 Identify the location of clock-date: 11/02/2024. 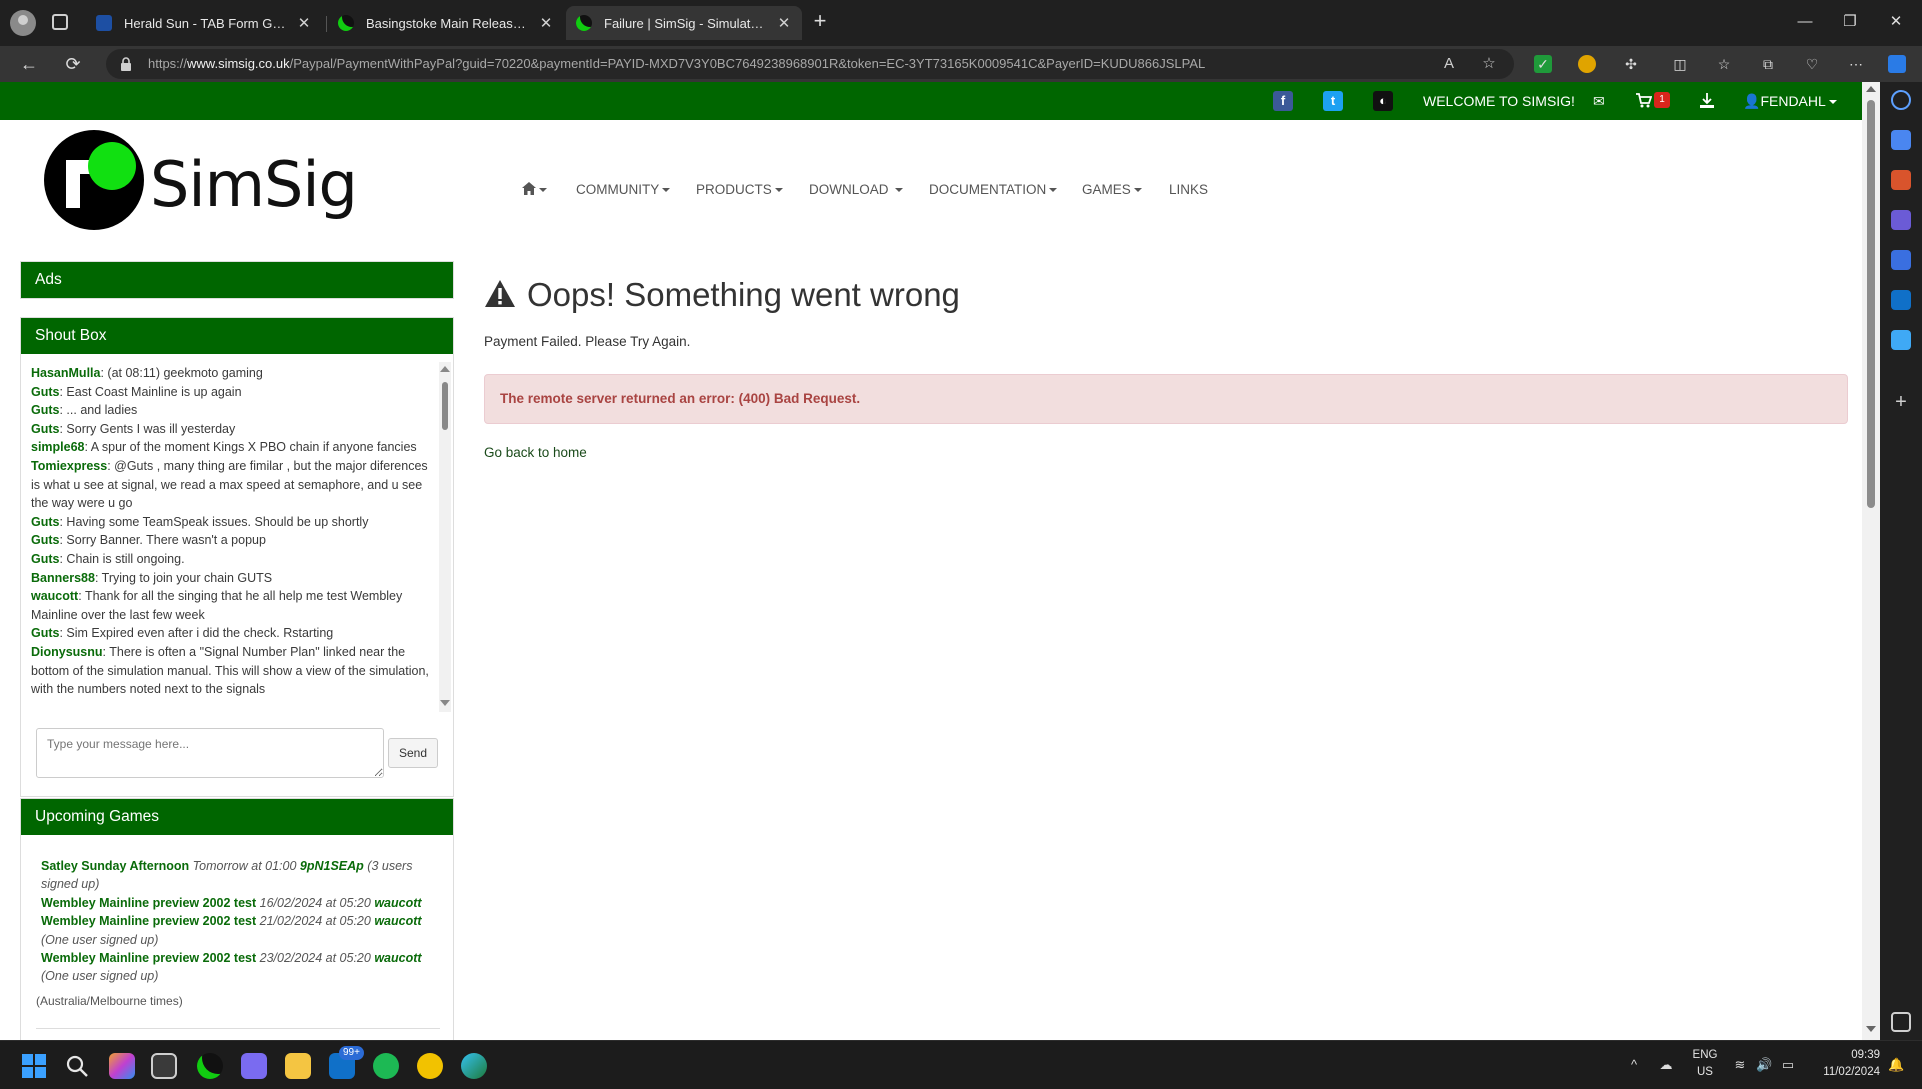
(1844, 1072).